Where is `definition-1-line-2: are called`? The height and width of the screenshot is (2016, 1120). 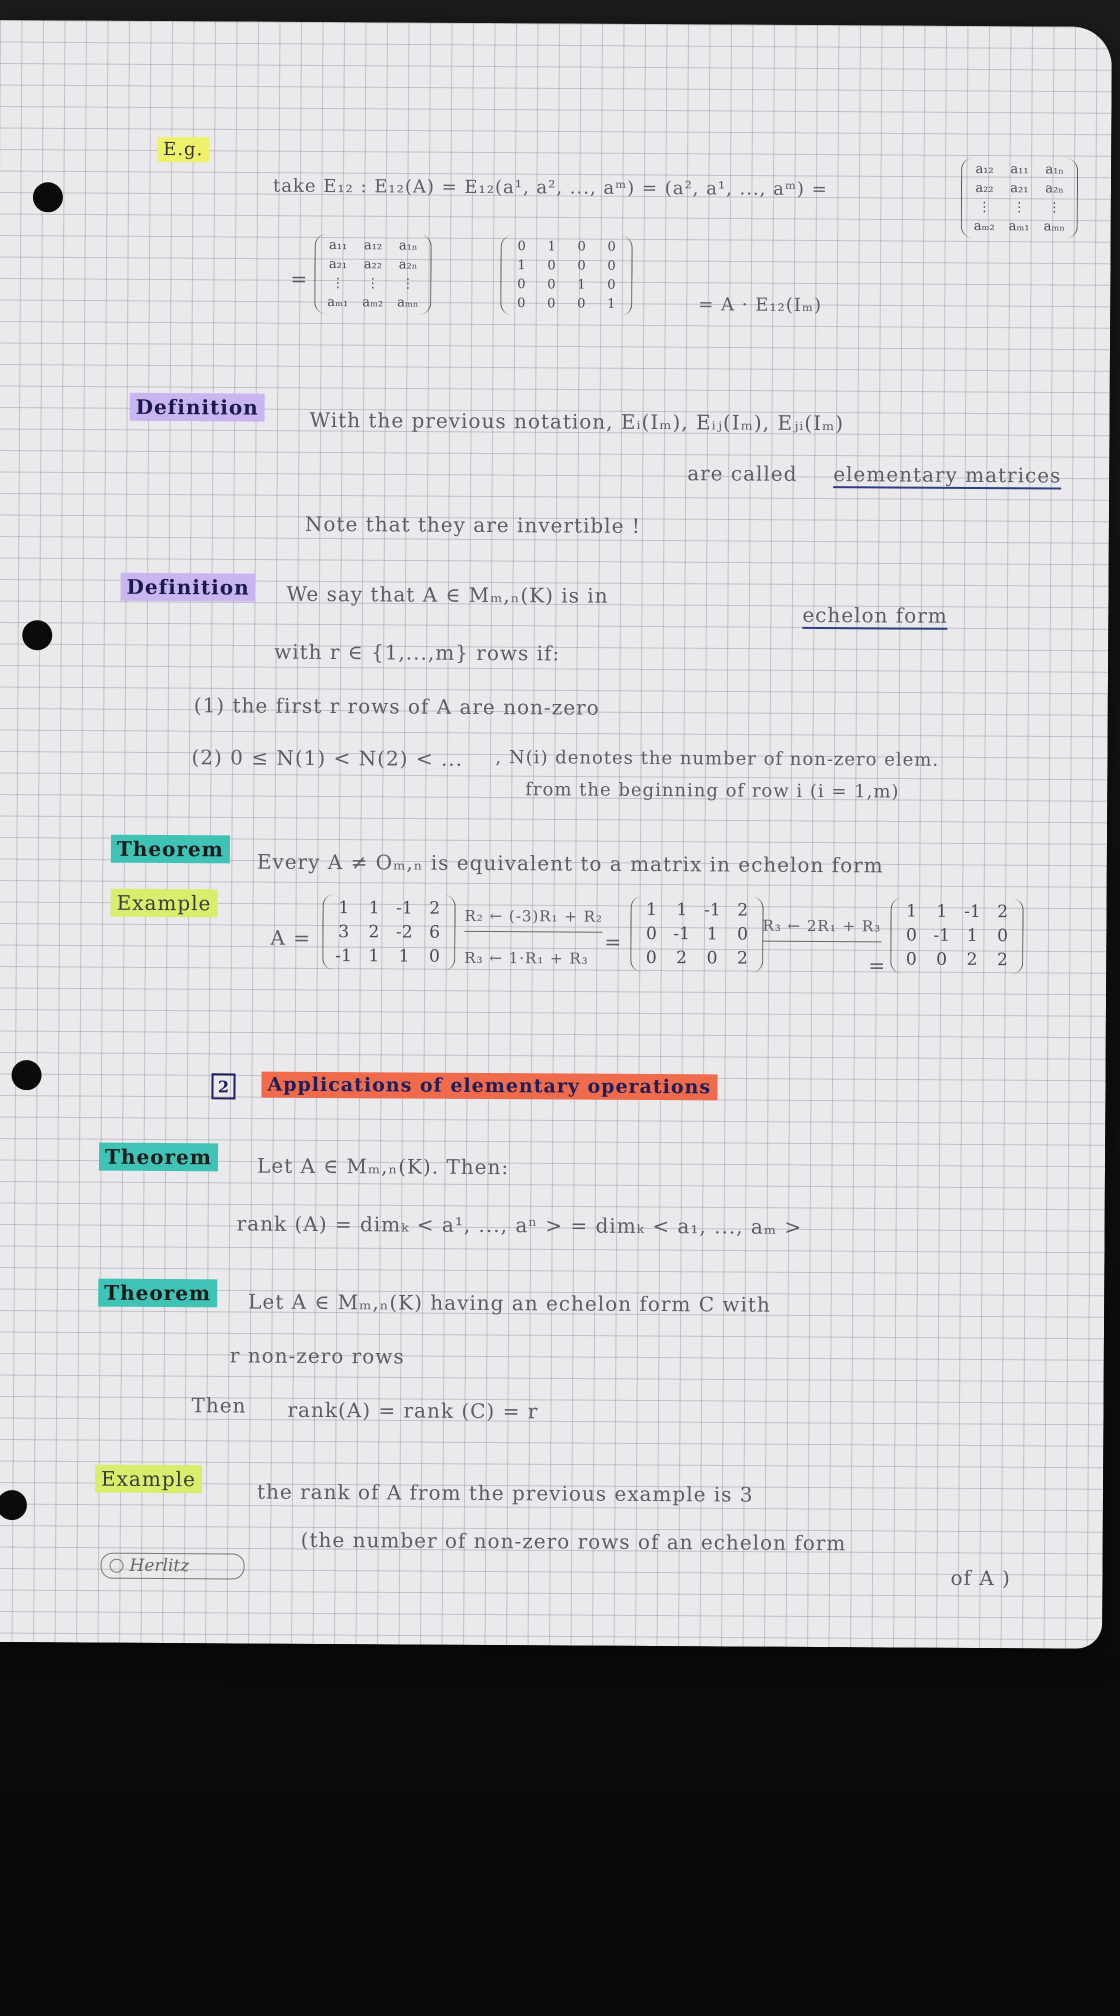
definition-1-line-2: are called is located at coordinates (742, 473).